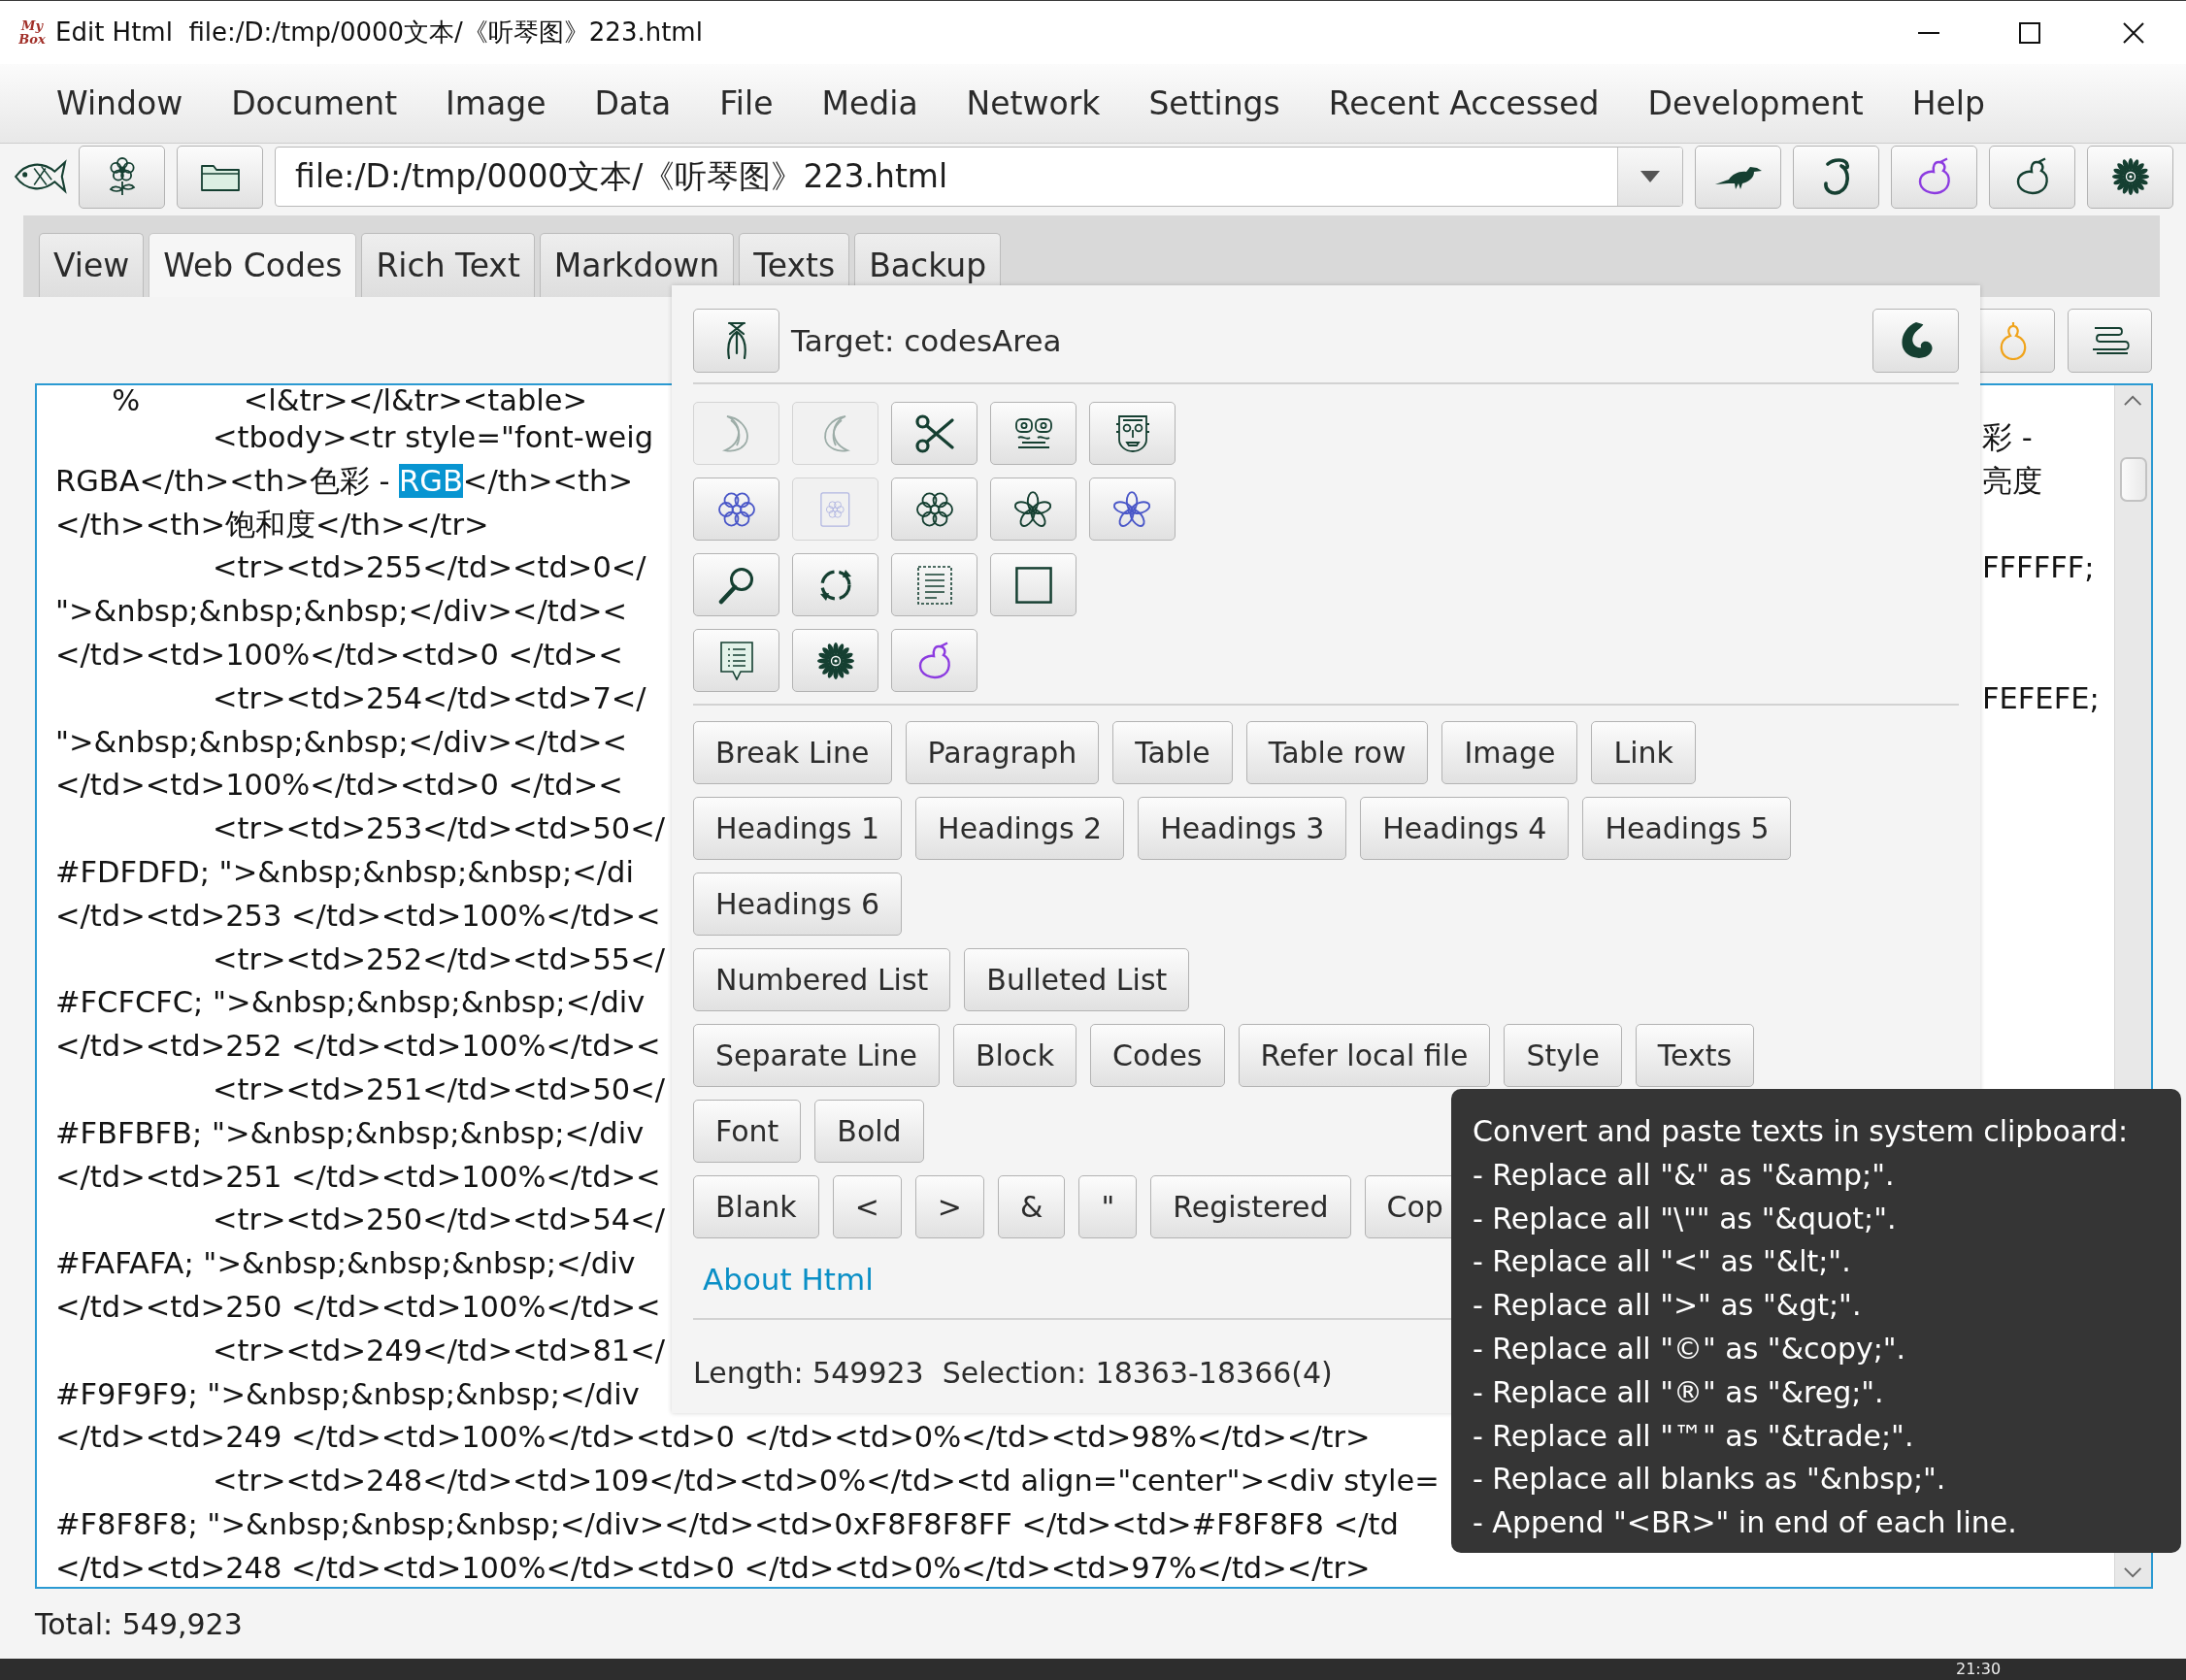  Describe the element at coordinates (2041, 698) in the screenshot. I see `code-text: FEFEFE;` at that location.